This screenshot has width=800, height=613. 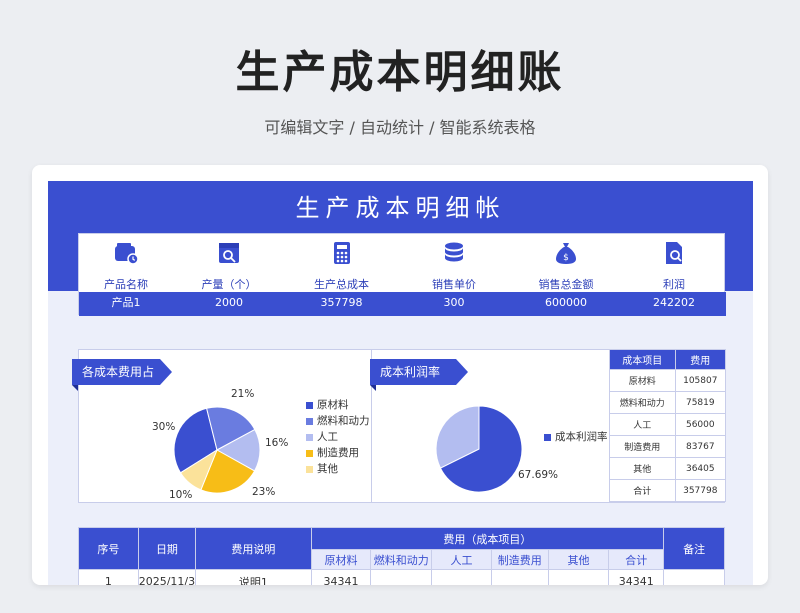 I want to click on calculator-icon, so click(x=341, y=253).